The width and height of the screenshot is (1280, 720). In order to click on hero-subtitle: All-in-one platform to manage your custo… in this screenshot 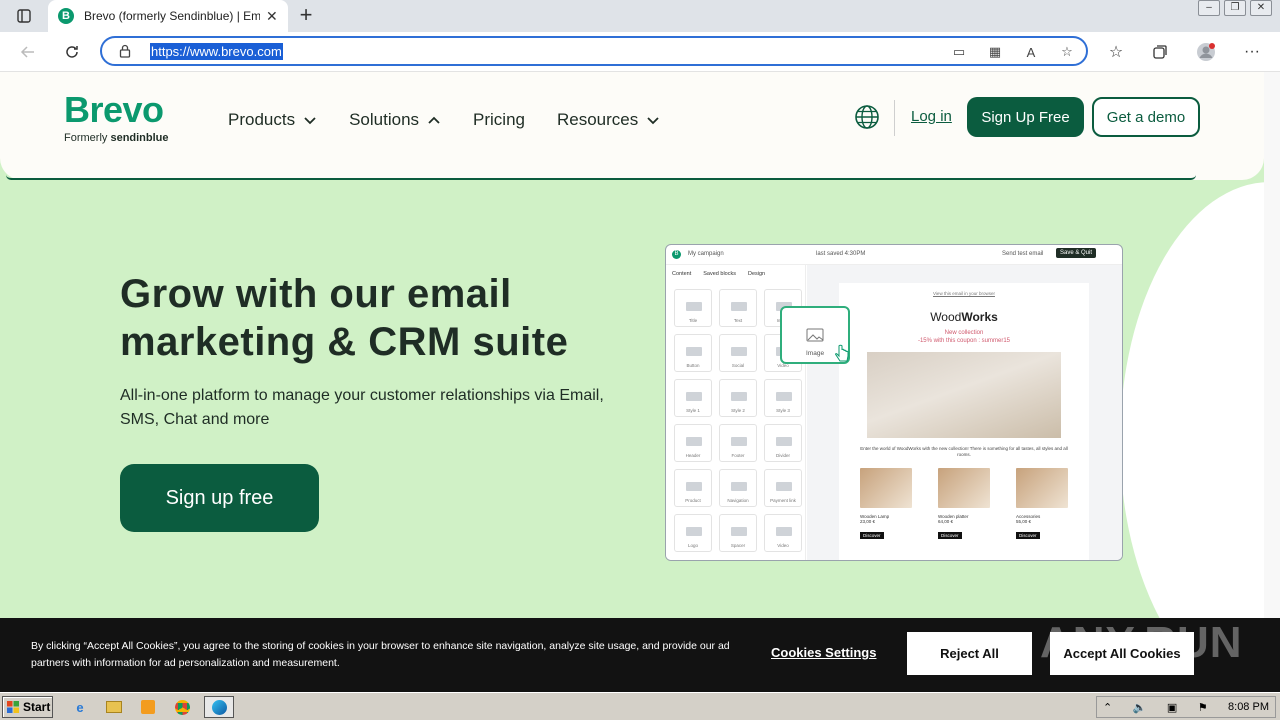, I will do `click(362, 407)`.